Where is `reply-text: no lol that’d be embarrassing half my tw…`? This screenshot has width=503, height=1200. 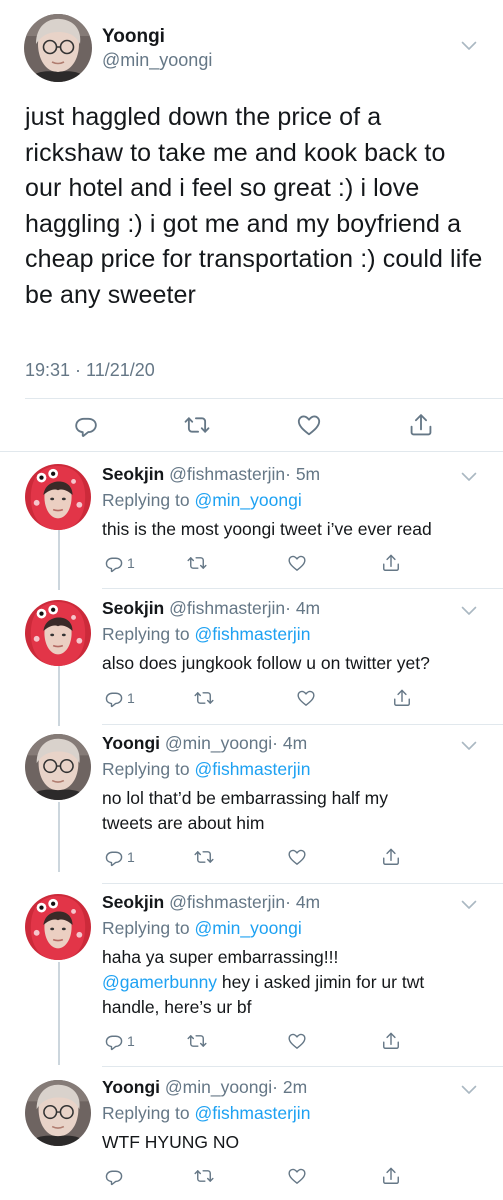 reply-text: no lol that’d be embarrassing half my tw… is located at coordinates (245, 810).